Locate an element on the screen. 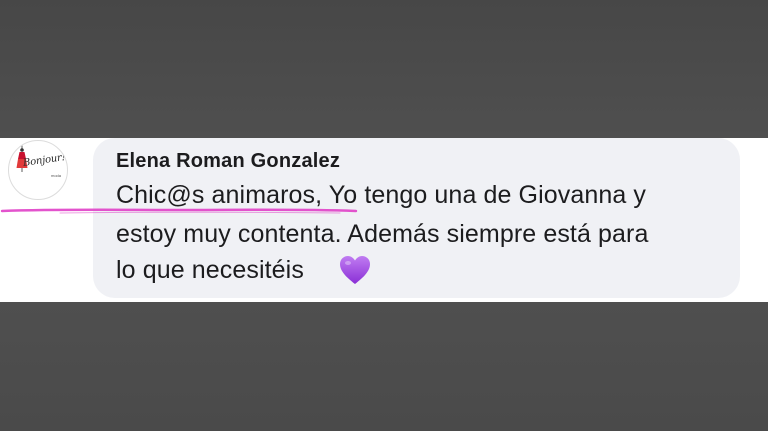 The image size is (768, 431). highlight-underline is located at coordinates (179, 211).